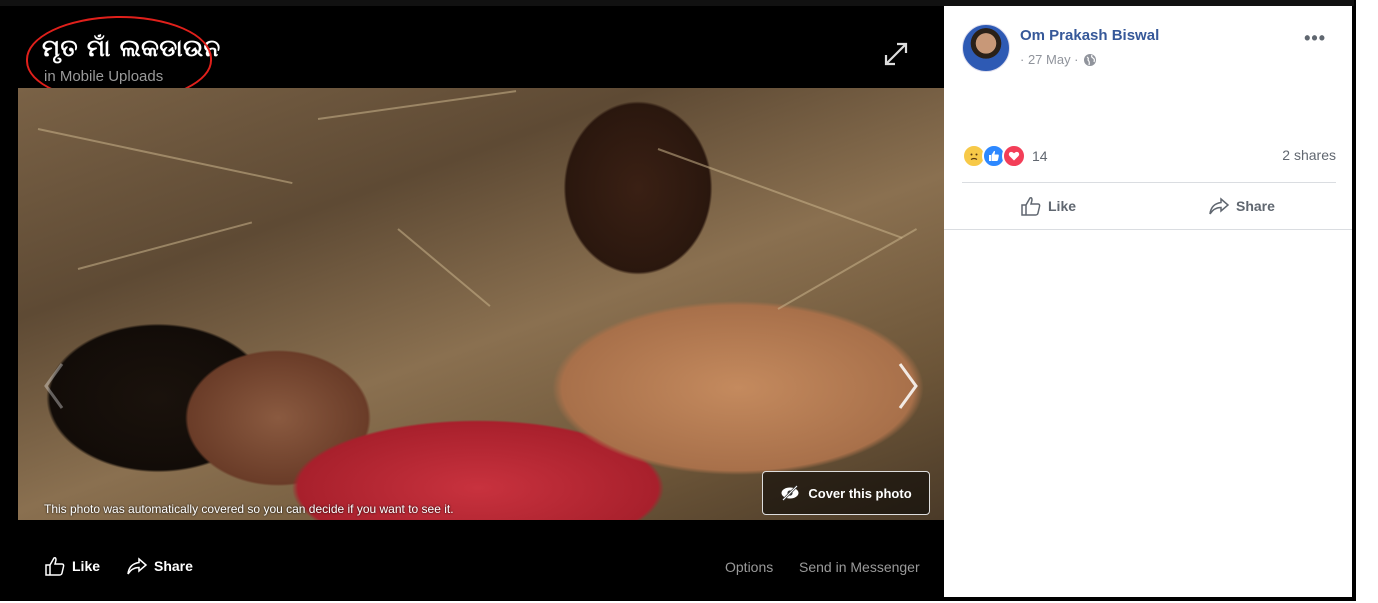 This screenshot has height=603, width=1378. I want to click on post-share-button: Share, so click(1241, 206).